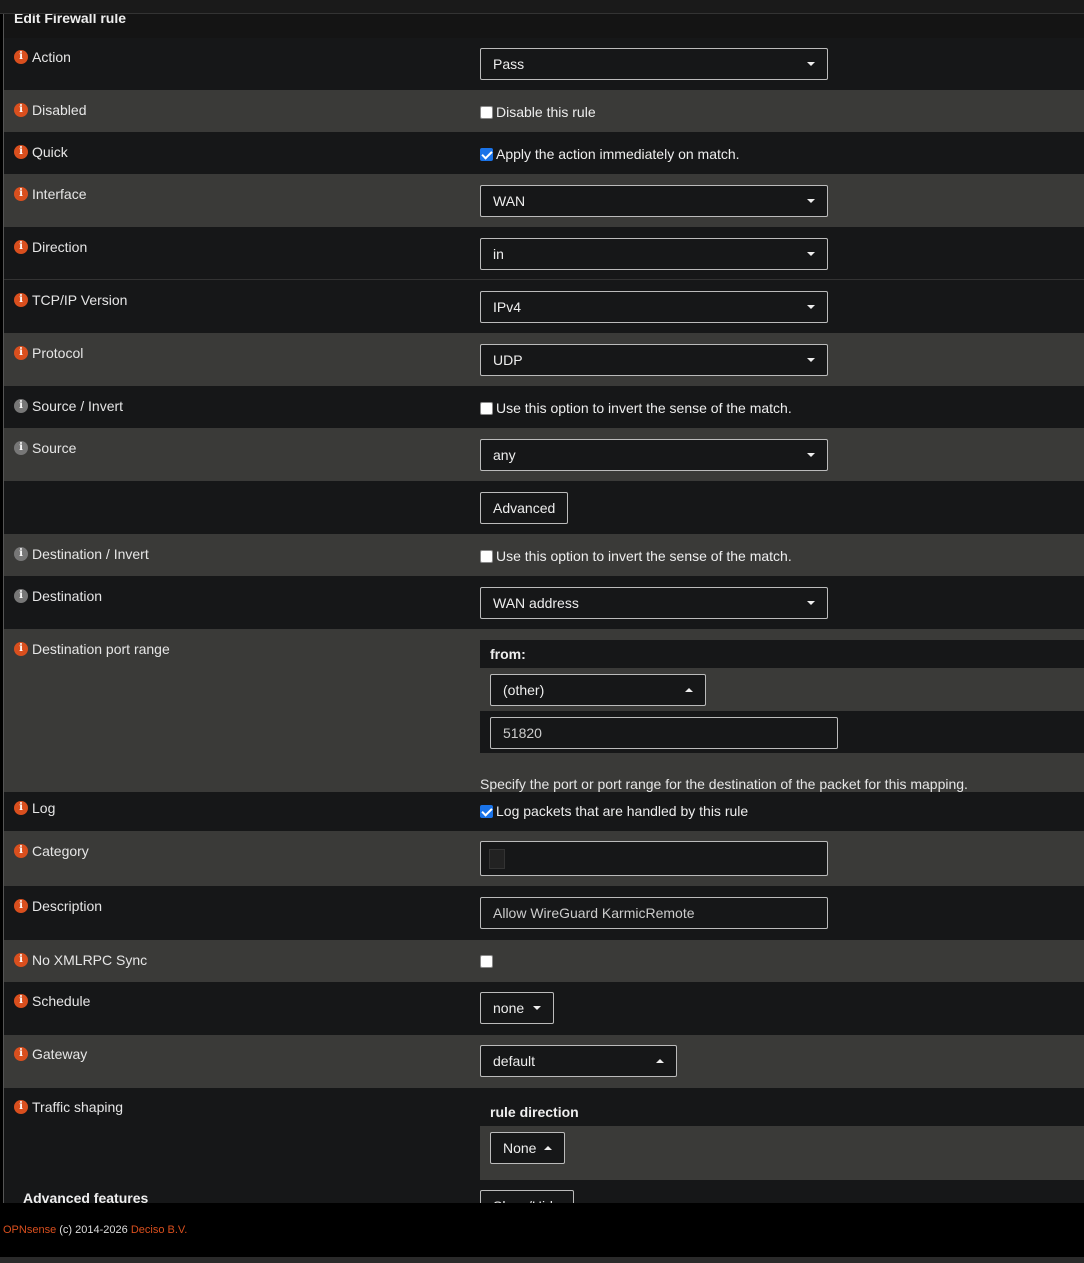 This screenshot has height=1263, width=1084. What do you see at coordinates (507, 307) in the screenshot?
I see `select-value: IPv4` at bounding box center [507, 307].